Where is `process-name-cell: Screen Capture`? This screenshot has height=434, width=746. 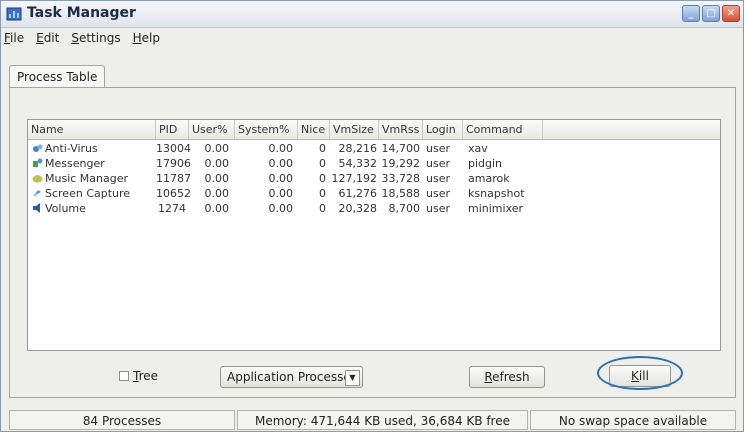
process-name-cell: Screen Capture is located at coordinates (81, 193).